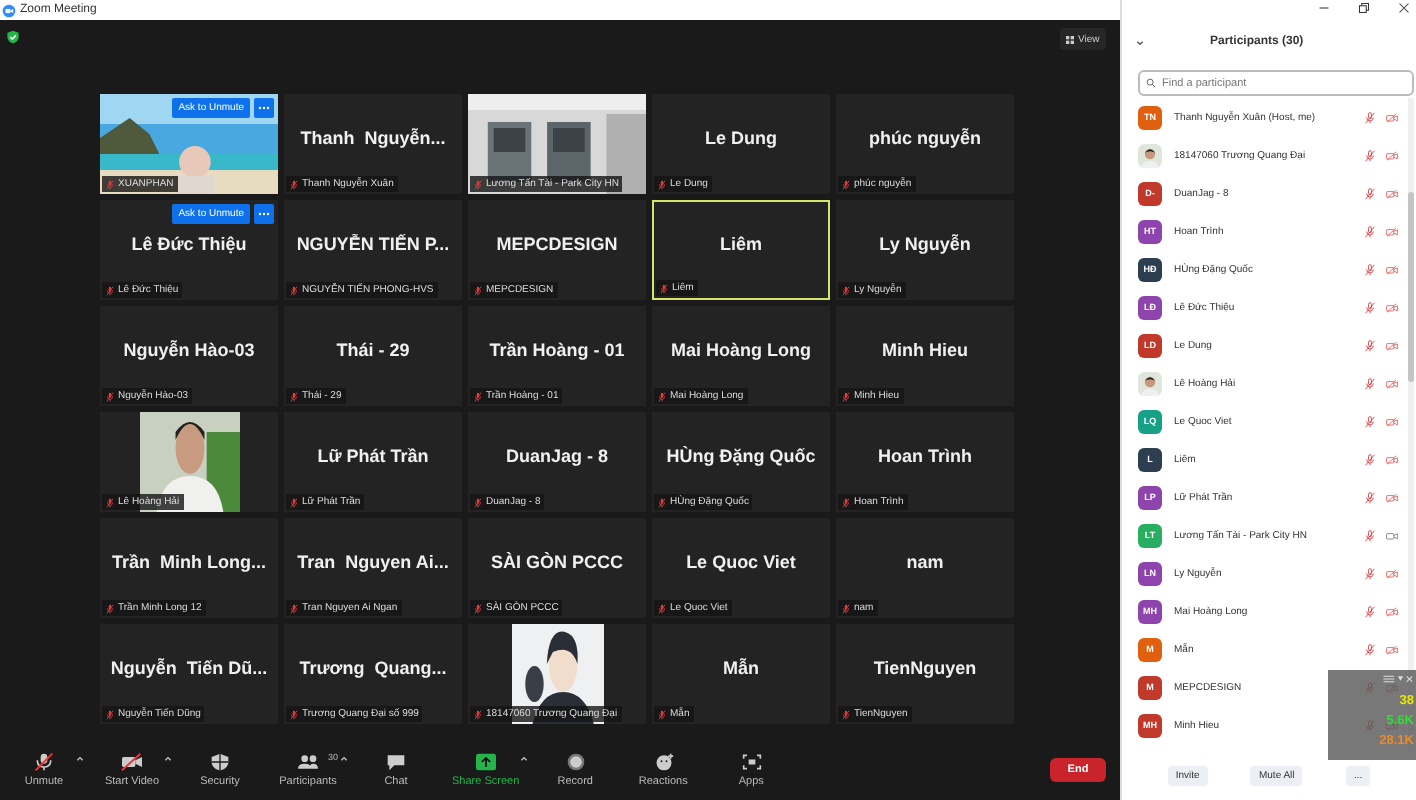 The image size is (1416, 800). I want to click on smiley-icon, so click(663, 762).